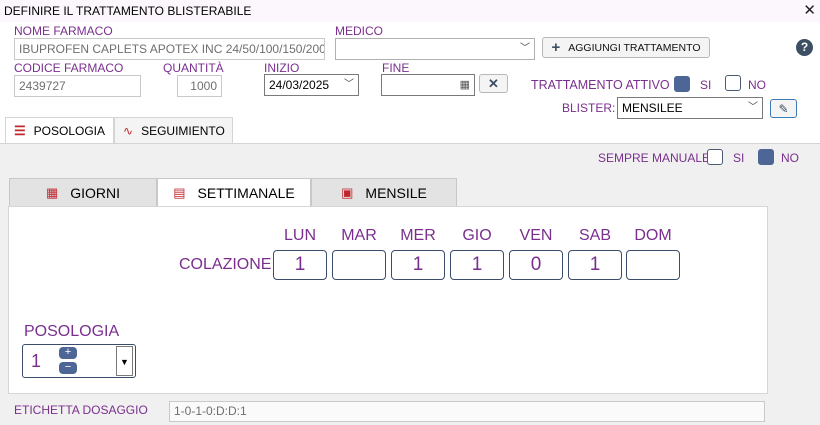 This screenshot has width=820, height=425. What do you see at coordinates (556, 47) in the screenshot?
I see `plus-icon: +` at bounding box center [556, 47].